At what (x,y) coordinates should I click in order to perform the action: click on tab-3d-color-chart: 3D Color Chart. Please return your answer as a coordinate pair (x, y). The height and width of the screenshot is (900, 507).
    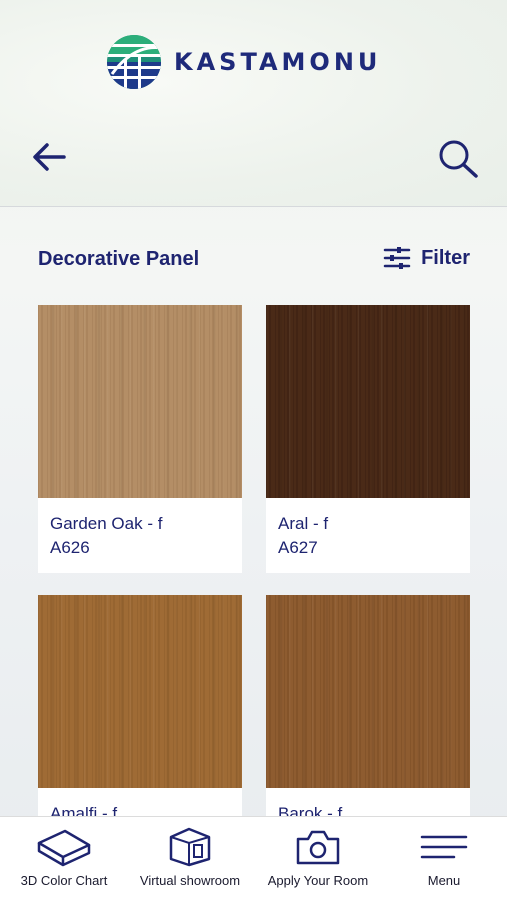
    Looking at the image, I should click on (64, 858).